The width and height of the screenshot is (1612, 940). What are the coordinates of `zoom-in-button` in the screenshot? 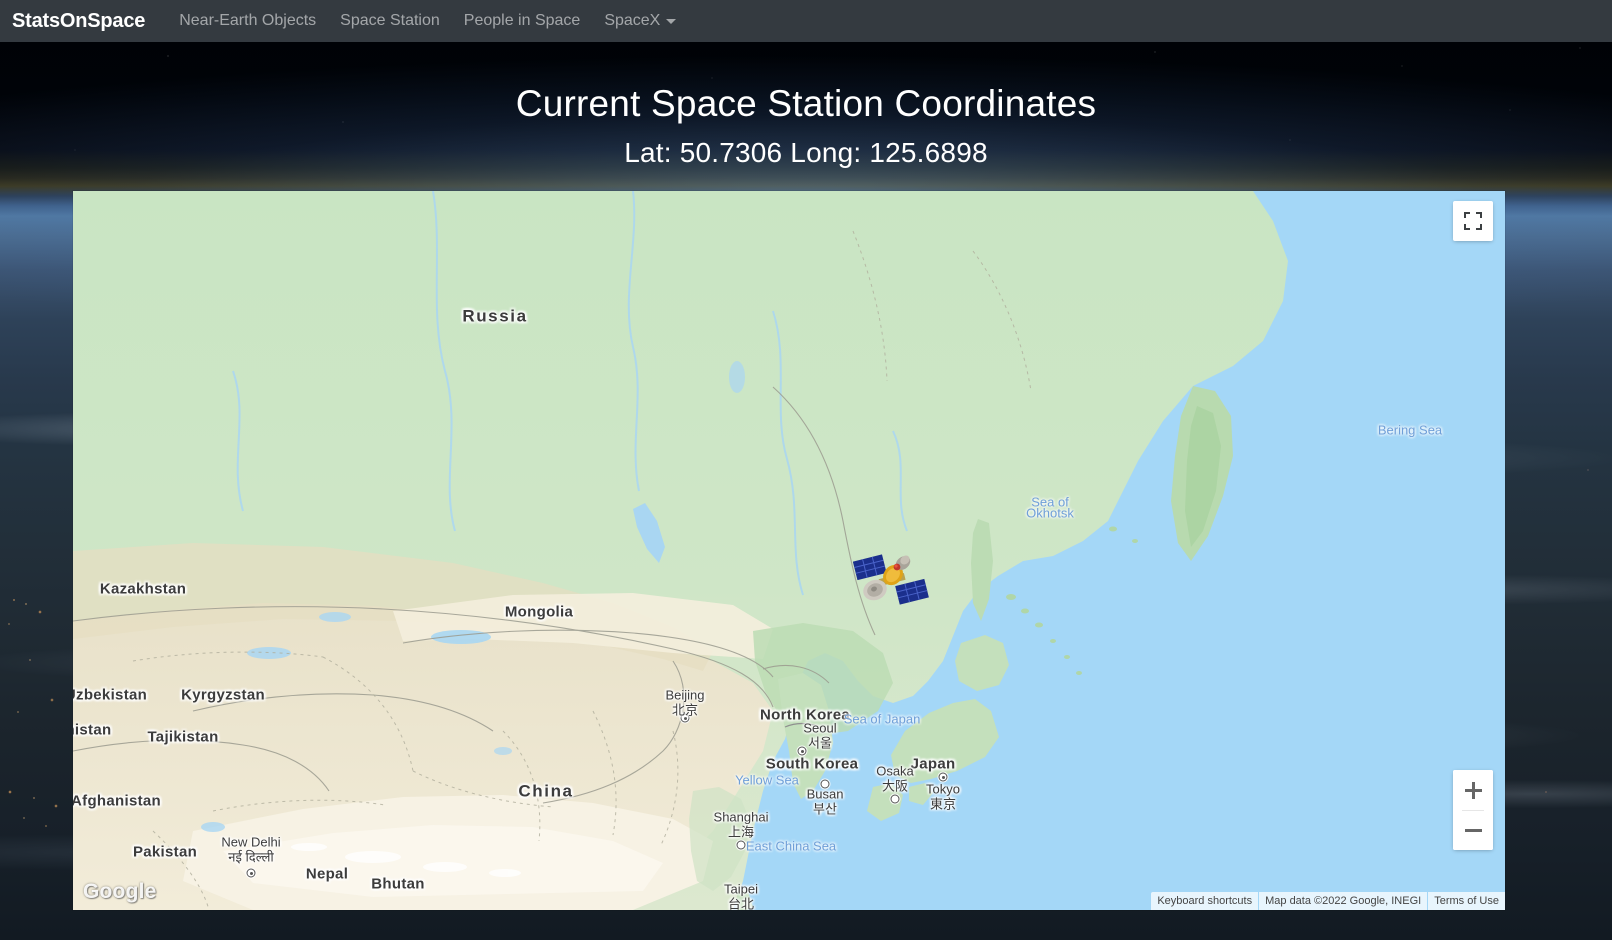 It's located at (1473, 790).